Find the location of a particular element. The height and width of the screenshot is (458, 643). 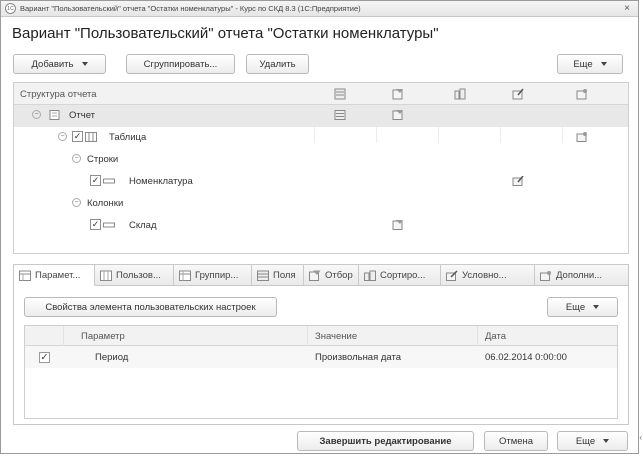

edge-mark: ‹ is located at coordinates (640, 437).